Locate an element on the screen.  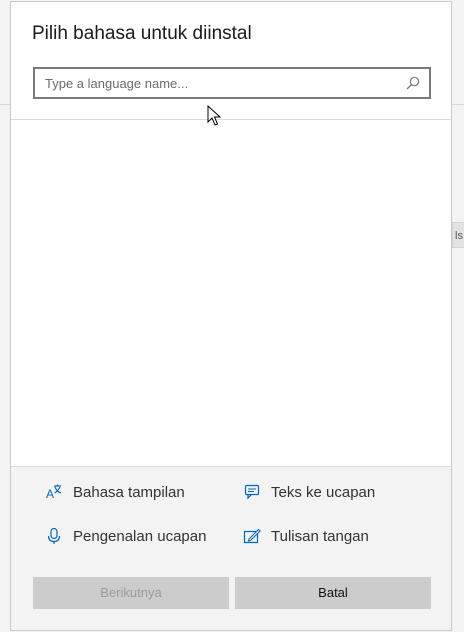
feature-label: Pengenalan ucapan is located at coordinates (140, 536).